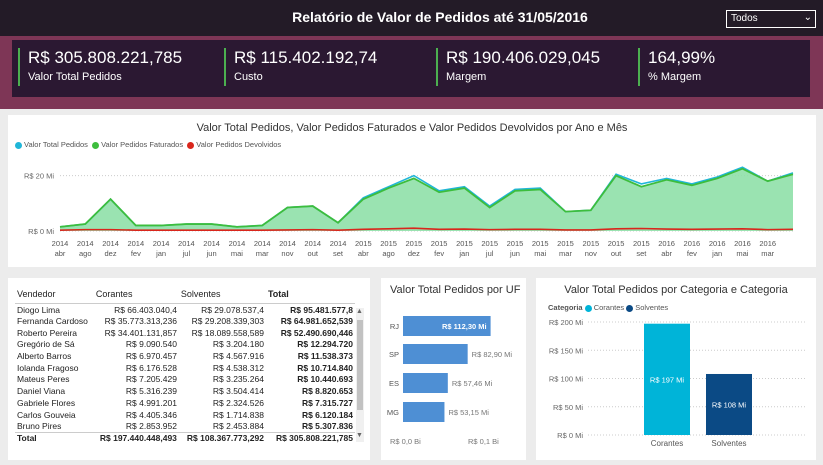 Image resolution: width=823 pixels, height=465 pixels. Describe the element at coordinates (227, 321) in the screenshot. I see `table-cell: R$ 29.208.339,303` at that location.